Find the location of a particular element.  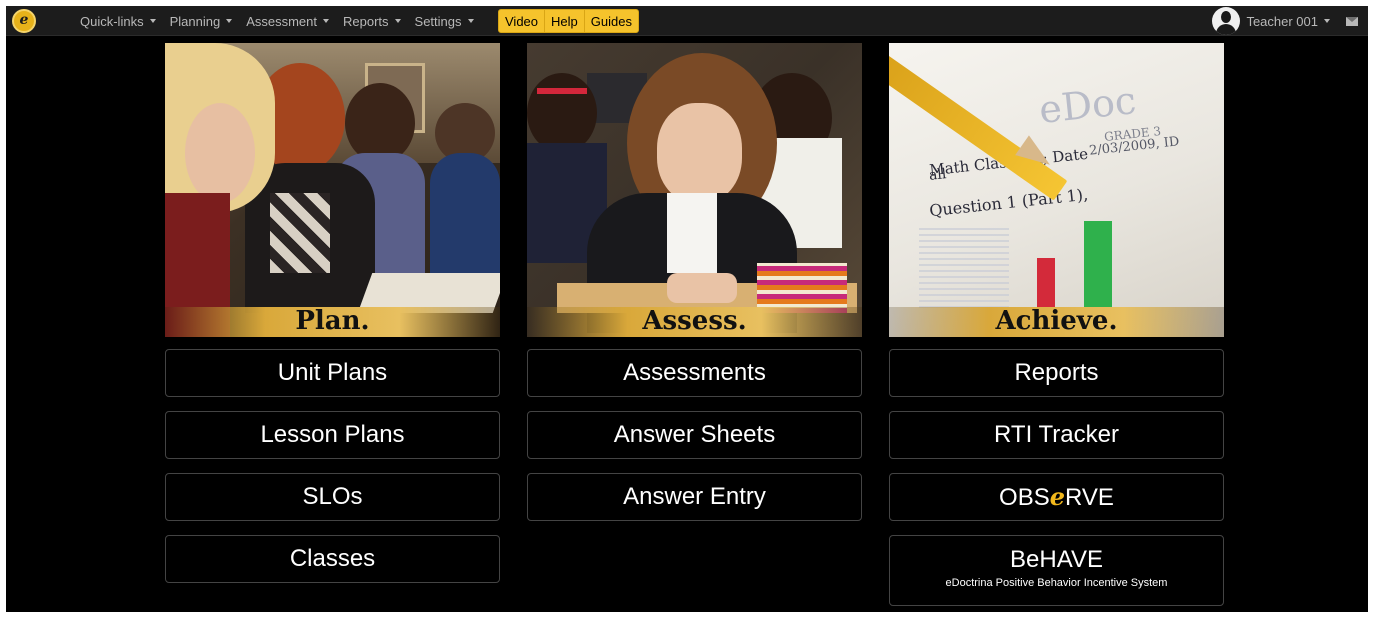

edoctrina-logo-icon: e is located at coordinates (24, 21).